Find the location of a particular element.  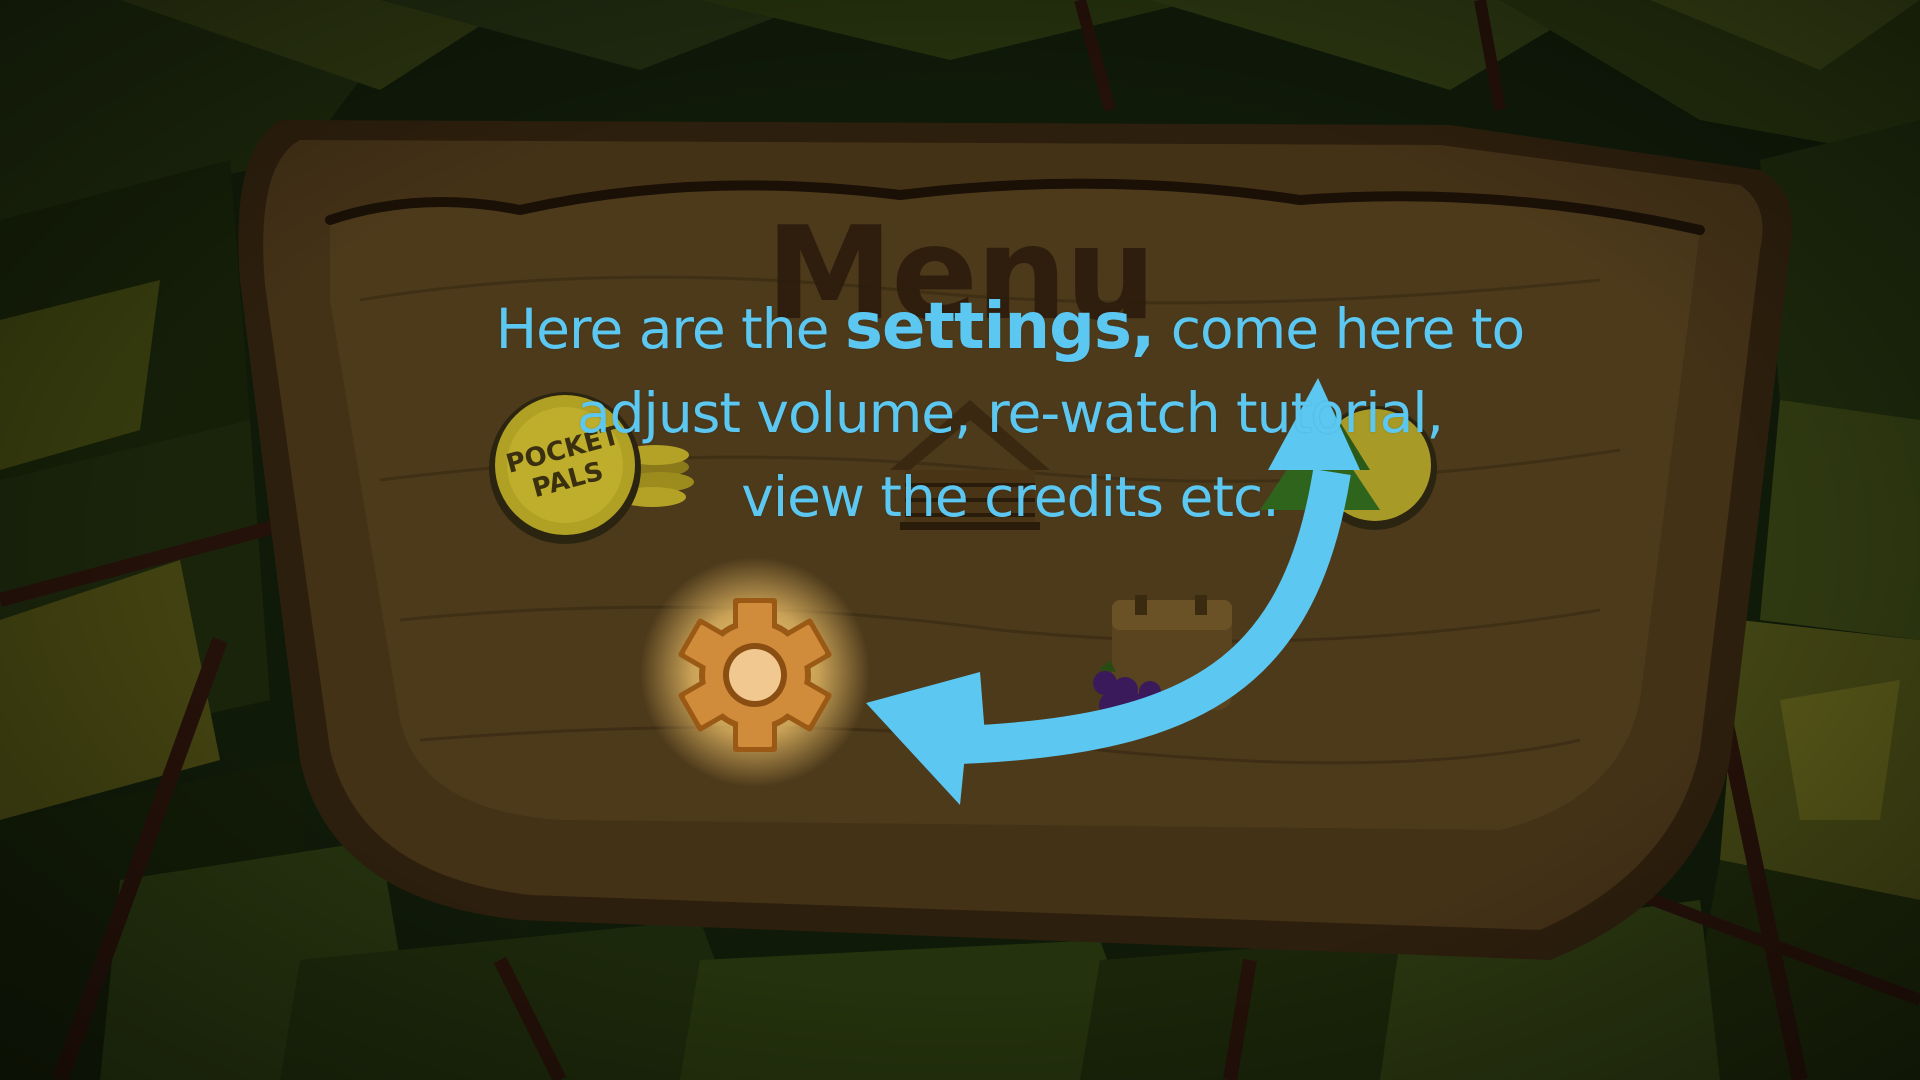

gear-icon is located at coordinates (755, 675).